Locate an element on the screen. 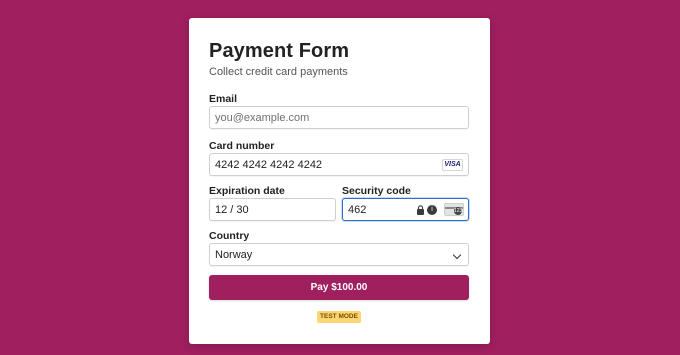 The image size is (680, 355). card-number-field: 4242 4242 4242 4242 VISA is located at coordinates (339, 164).